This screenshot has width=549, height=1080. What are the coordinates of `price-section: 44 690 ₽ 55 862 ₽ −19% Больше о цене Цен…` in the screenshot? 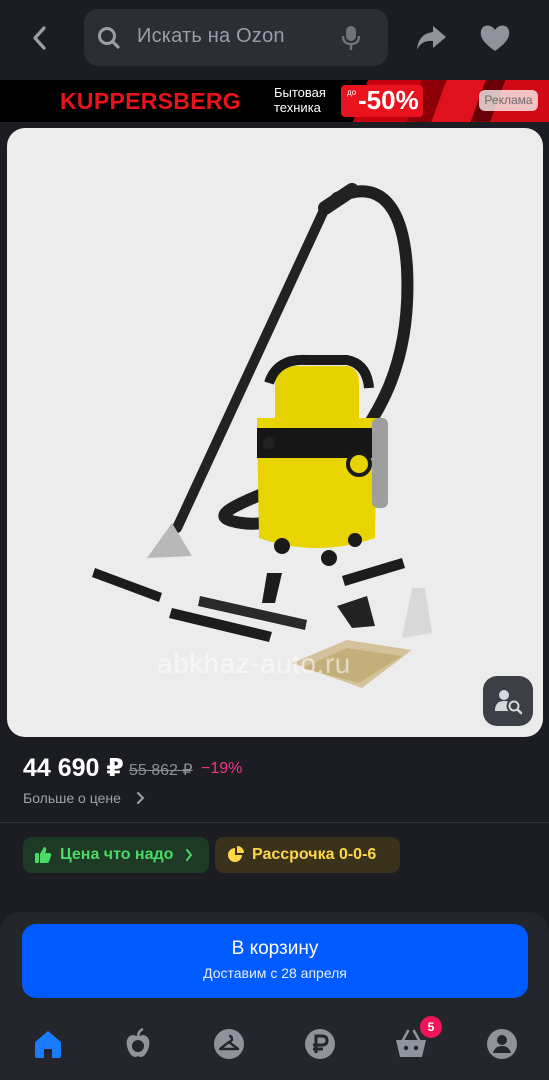 It's located at (274, 820).